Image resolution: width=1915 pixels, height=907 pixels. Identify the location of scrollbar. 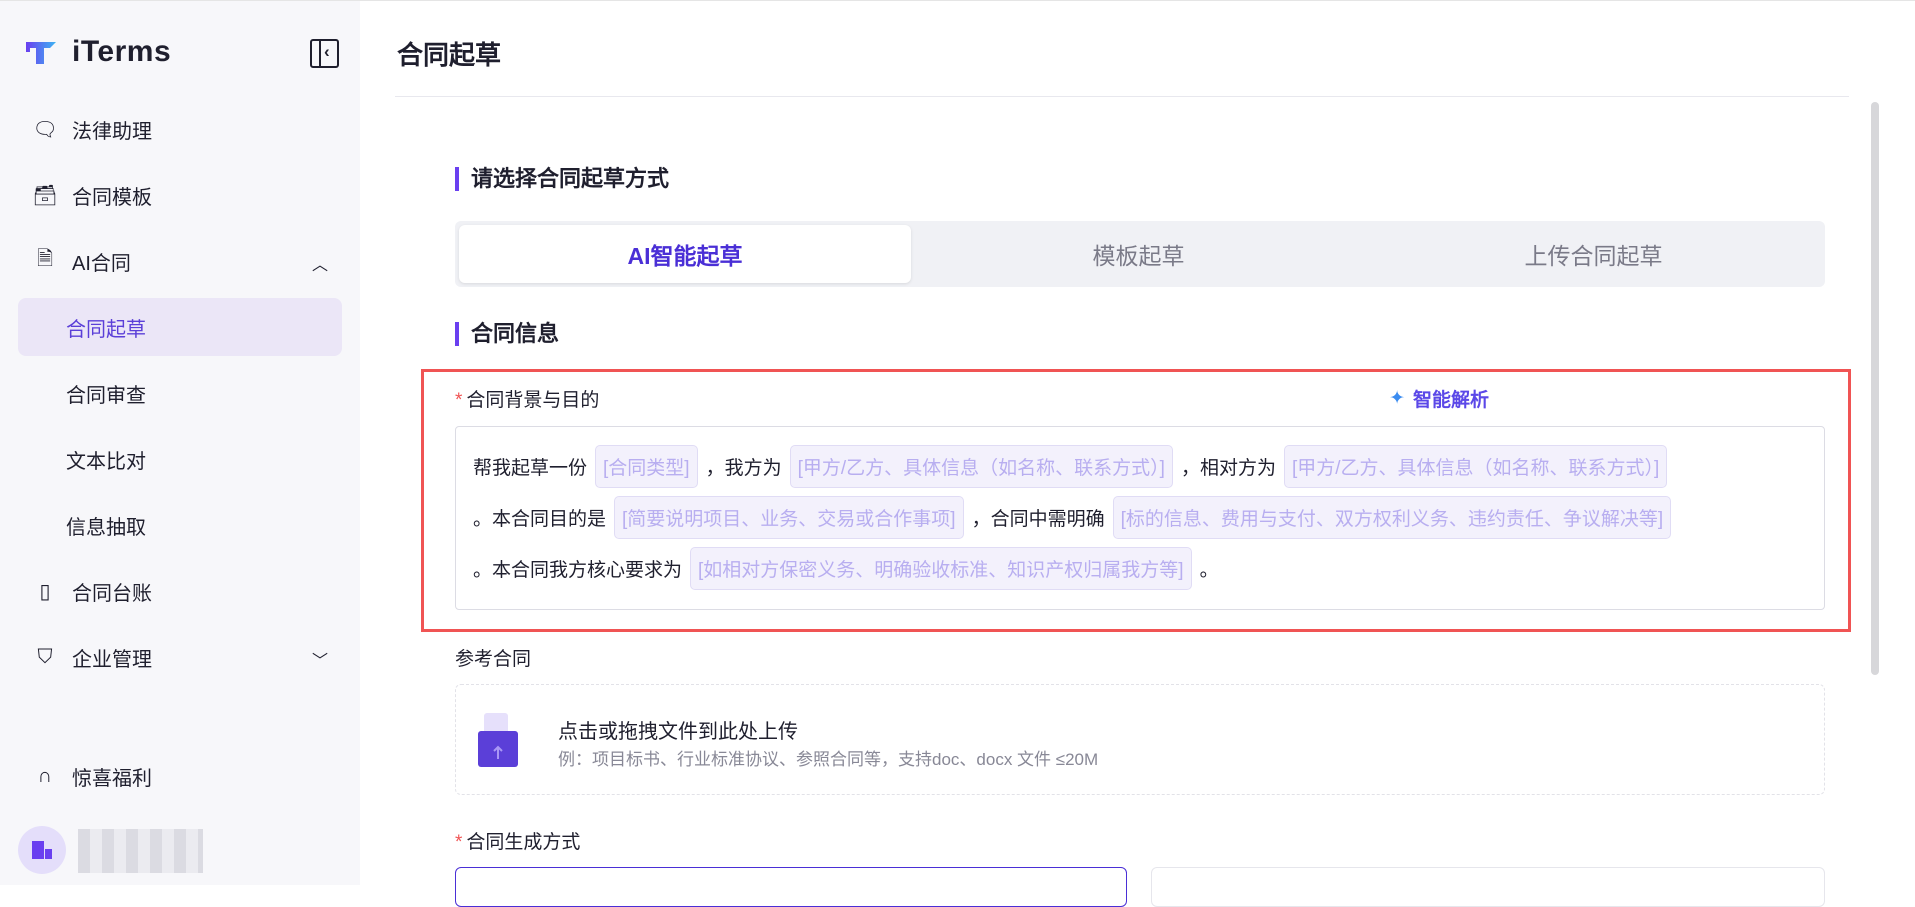
(1875, 388).